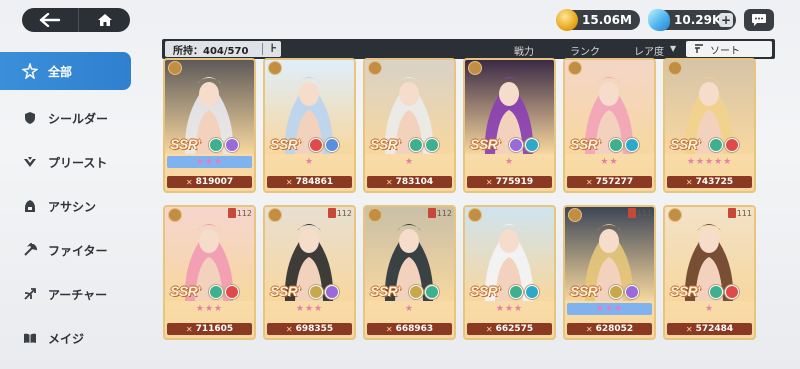  What do you see at coordinates (409, 272) in the screenshot?
I see `hero-card: 112 SSR+ ★ ✕ 668963` at bounding box center [409, 272].